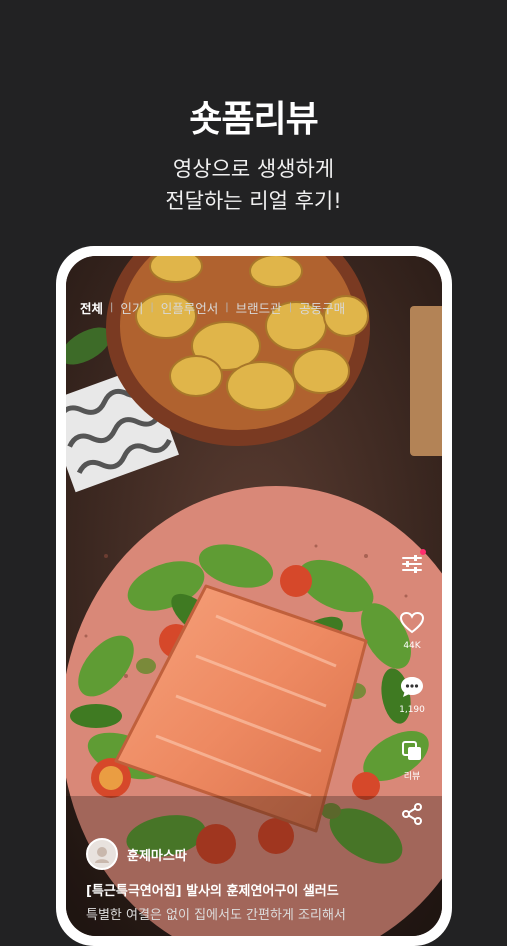 The height and width of the screenshot is (946, 507). Describe the element at coordinates (212, 891) in the screenshot. I see `post-caption: [특근특극연어집] 발사의 훈제연어구이 샐러드` at that location.